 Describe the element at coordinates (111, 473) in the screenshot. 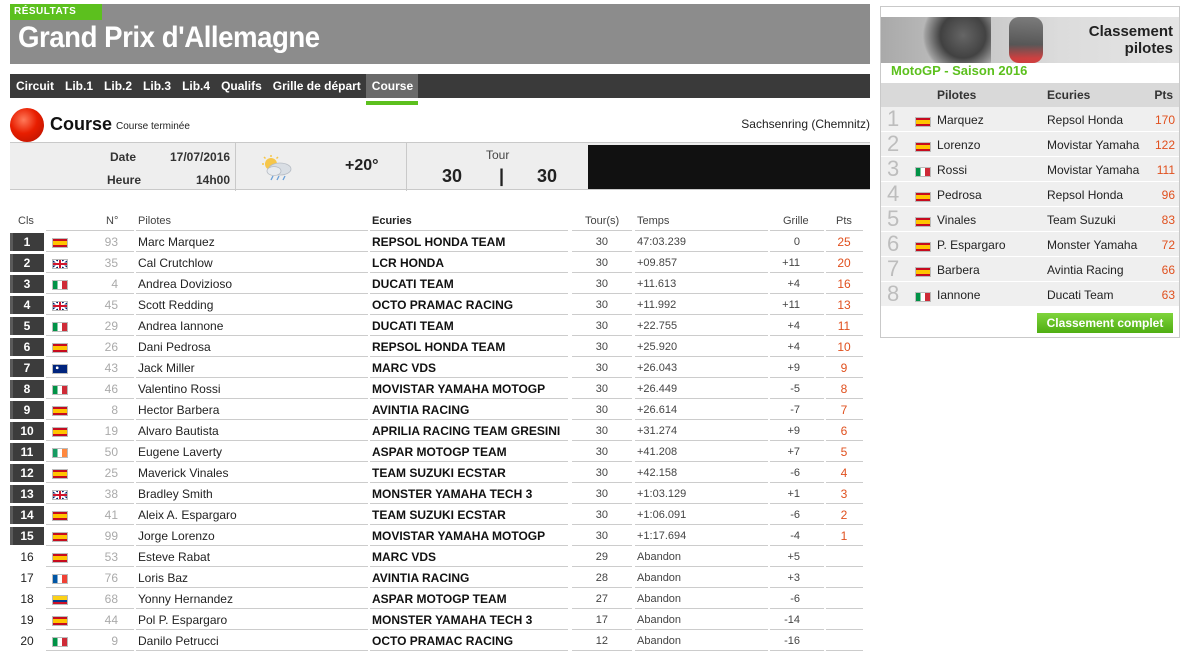

I see `rider-number: 25` at that location.